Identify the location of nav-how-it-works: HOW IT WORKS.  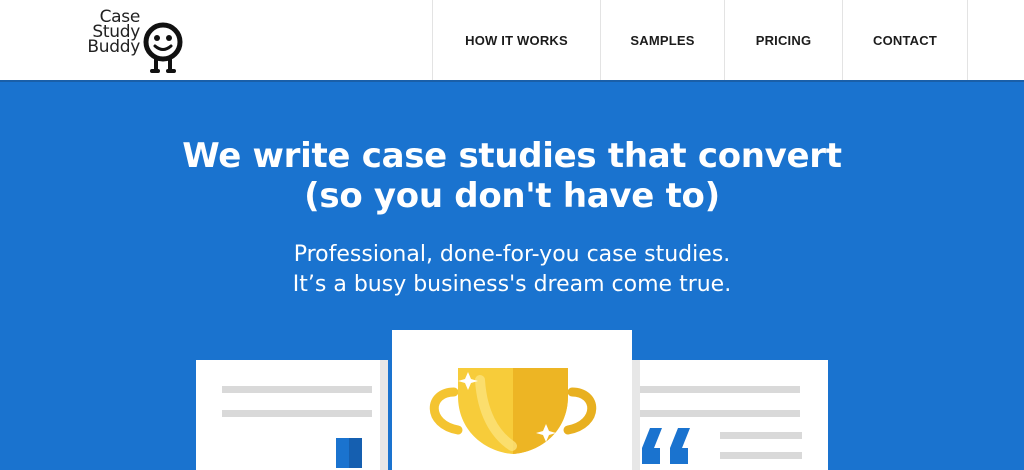
(516, 40).